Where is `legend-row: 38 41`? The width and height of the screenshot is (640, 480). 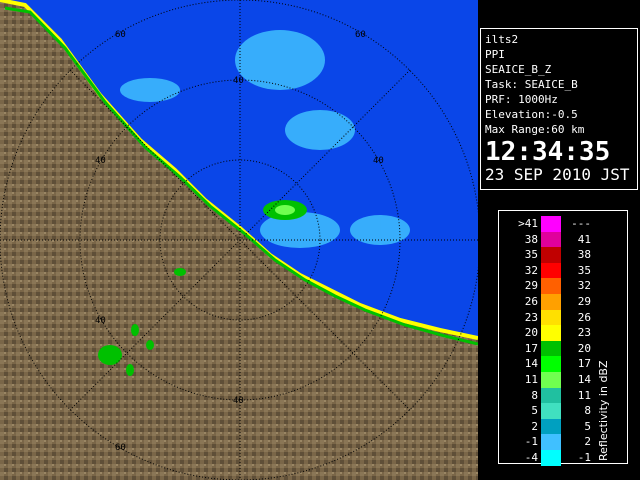 legend-row: 38 41 is located at coordinates (550, 239).